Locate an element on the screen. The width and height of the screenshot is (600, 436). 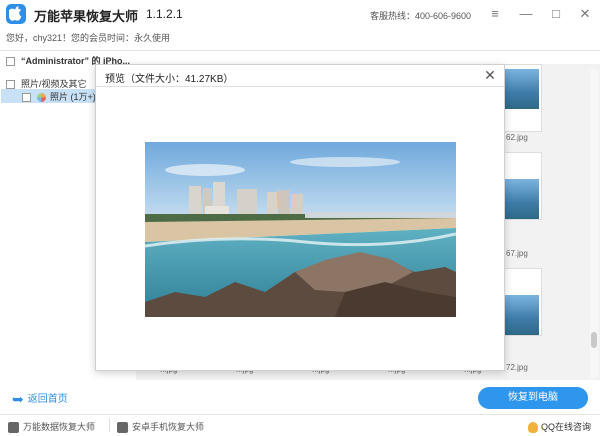
minimize-icon: — is located at coordinates (526, 14).